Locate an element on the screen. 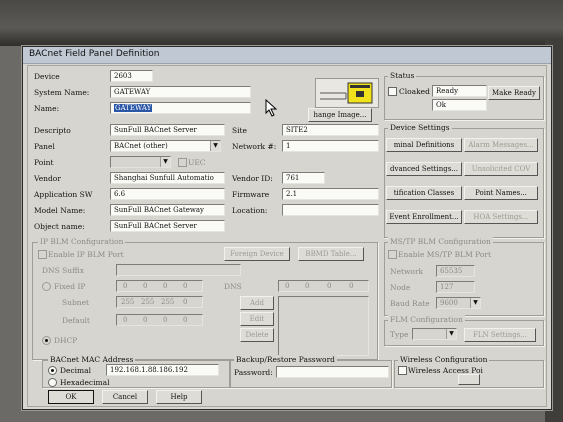 The width and height of the screenshot is (563, 422). vendor-input: Shanghai Sunfull Automatio is located at coordinates (167, 178).